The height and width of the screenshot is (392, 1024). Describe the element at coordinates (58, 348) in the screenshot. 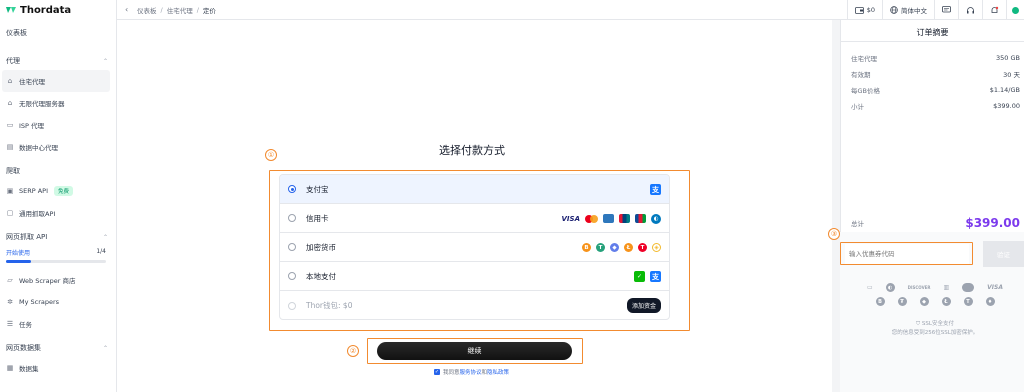

I see `sidebar-section-datasets: 网页数据集 ⌃` at that location.